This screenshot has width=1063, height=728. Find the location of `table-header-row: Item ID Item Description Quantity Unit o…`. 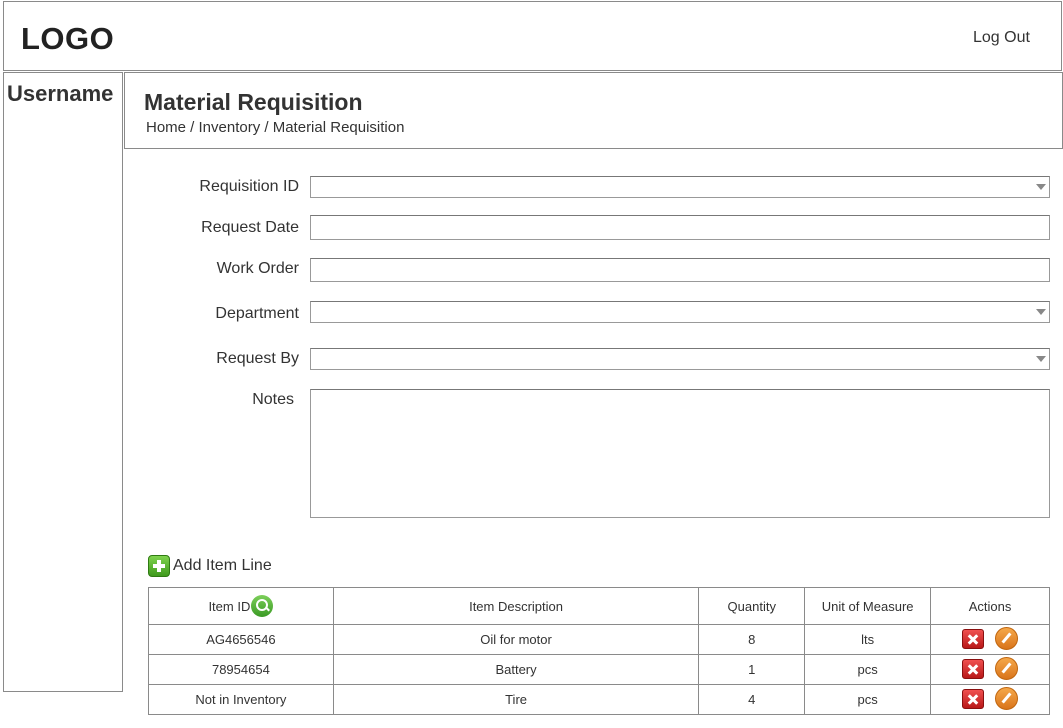

table-header-row: Item ID Item Description Quantity Unit o… is located at coordinates (599, 606).